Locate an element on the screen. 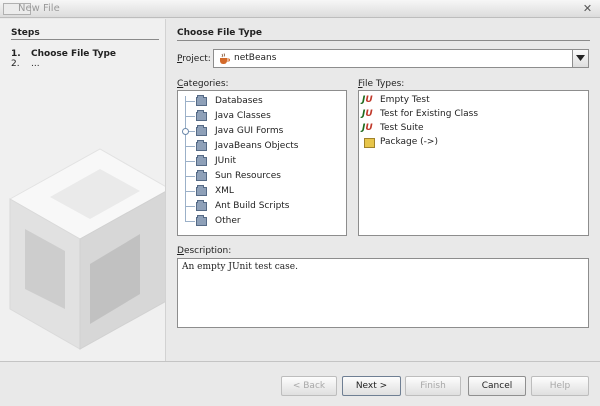 The image size is (600, 406). description-label-mnemonic: D is located at coordinates (180, 251).